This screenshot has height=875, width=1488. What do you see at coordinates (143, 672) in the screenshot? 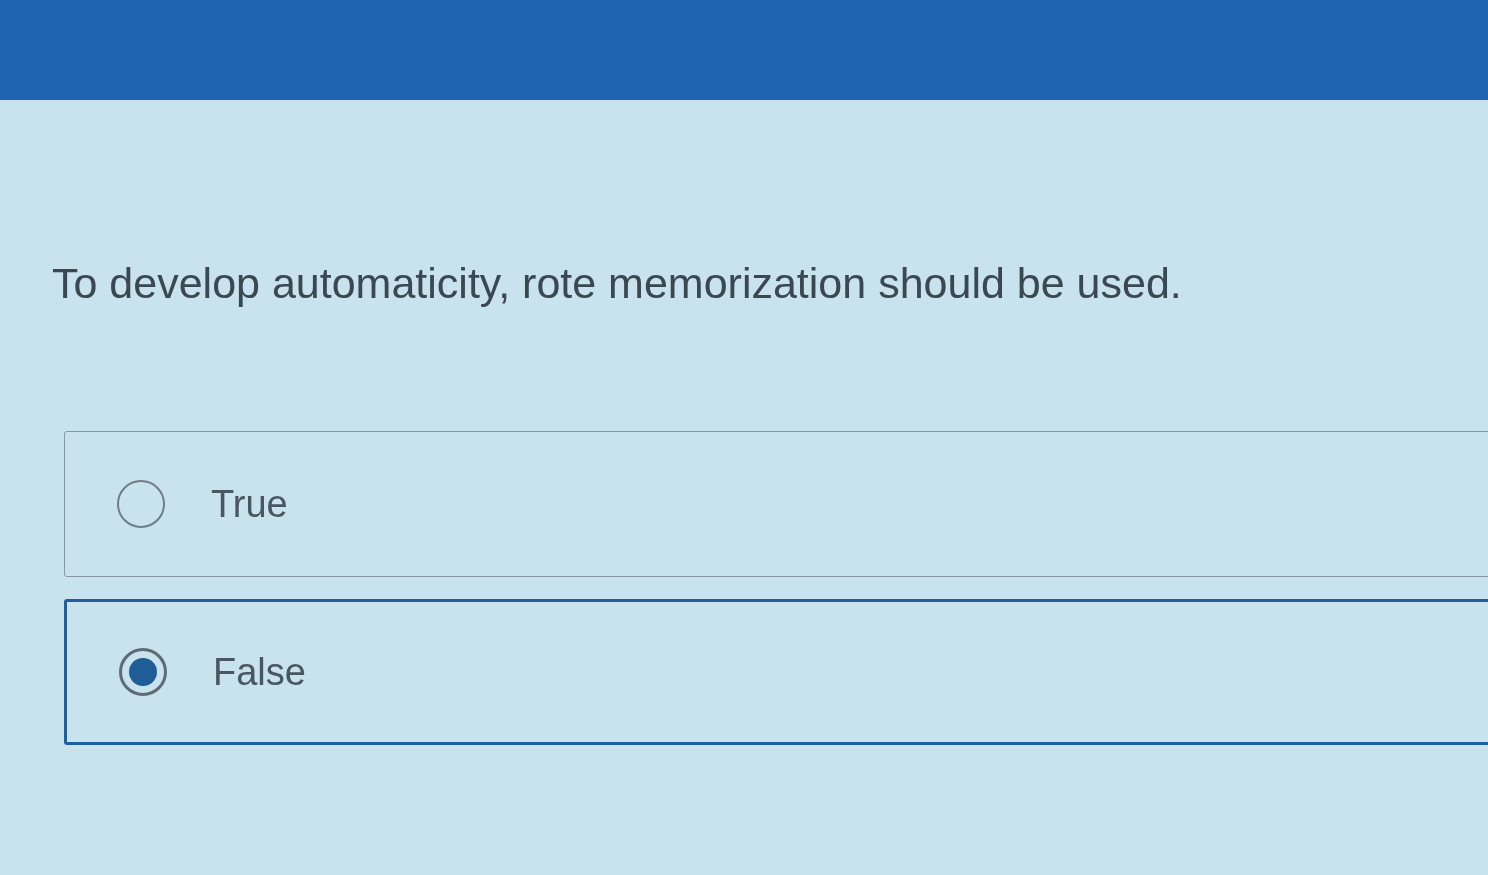
I see `radio-selected-icon` at bounding box center [143, 672].